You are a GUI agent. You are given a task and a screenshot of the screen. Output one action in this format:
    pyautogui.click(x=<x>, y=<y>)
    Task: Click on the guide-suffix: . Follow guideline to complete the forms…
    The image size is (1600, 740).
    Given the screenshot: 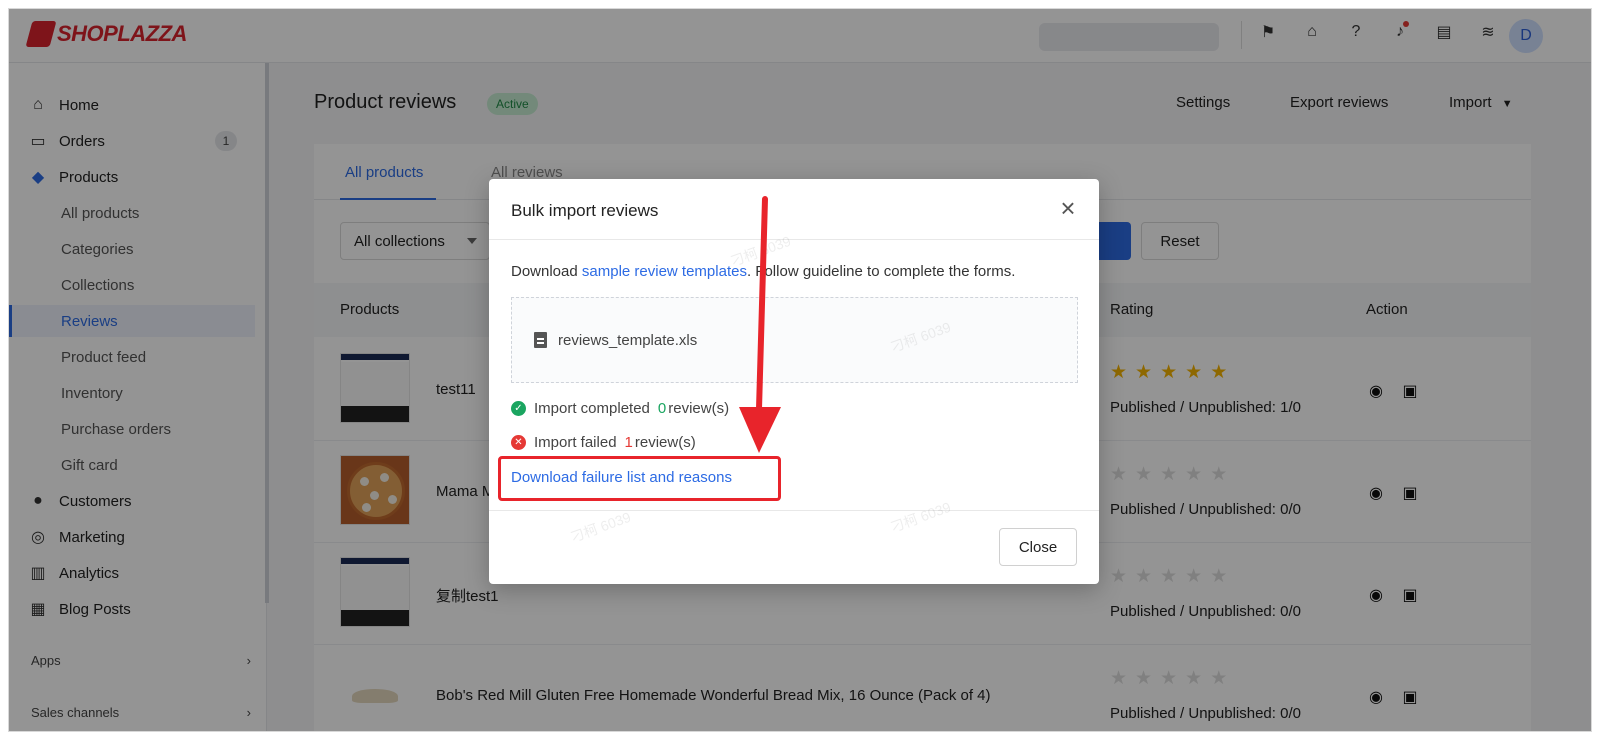 What is the action you would take?
    pyautogui.click(x=881, y=271)
    